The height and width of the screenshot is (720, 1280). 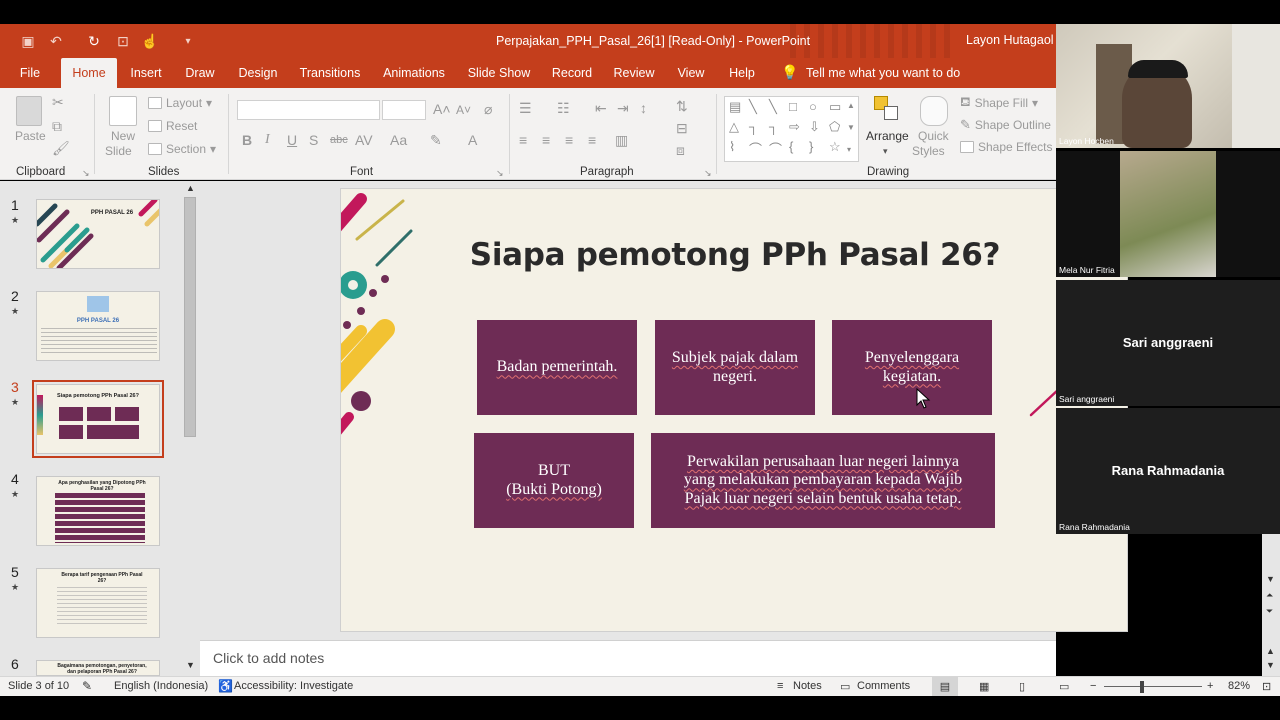 I want to click on freeform-shape-icon: ⌇, so click(x=732, y=147).